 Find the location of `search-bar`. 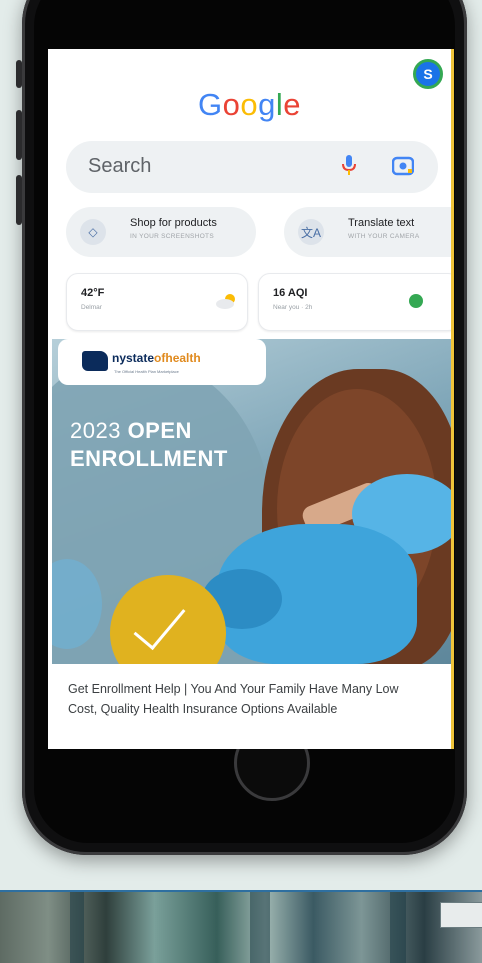

search-bar is located at coordinates (252, 167).